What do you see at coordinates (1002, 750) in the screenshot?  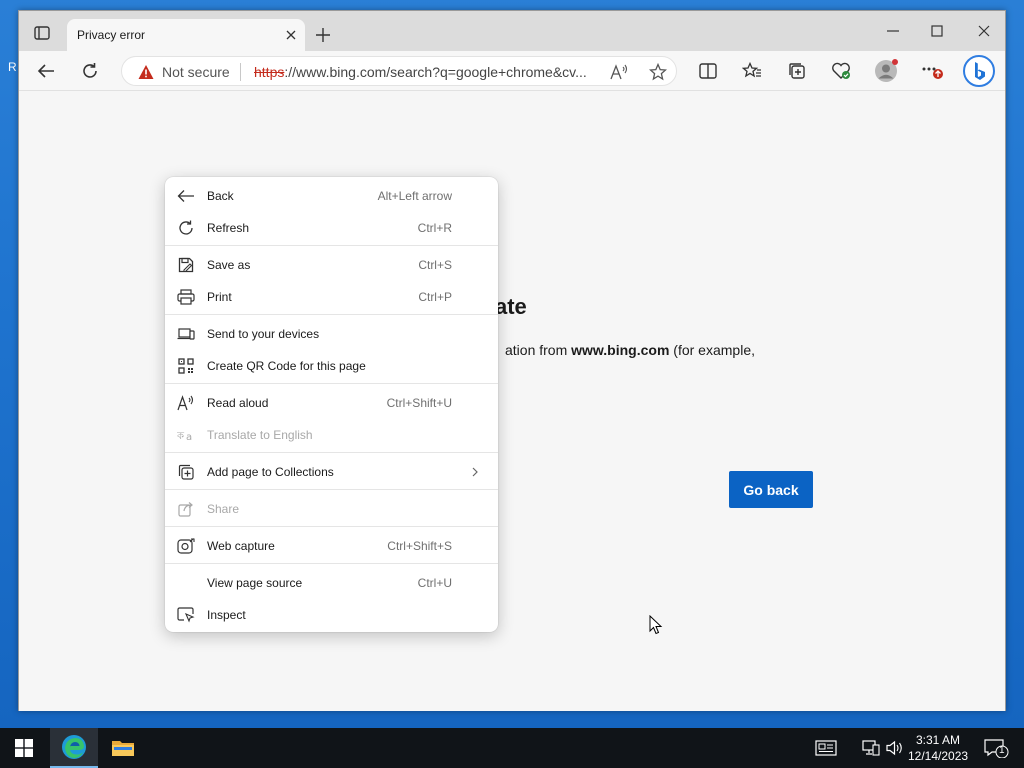 I see `notification-count: 1` at bounding box center [1002, 750].